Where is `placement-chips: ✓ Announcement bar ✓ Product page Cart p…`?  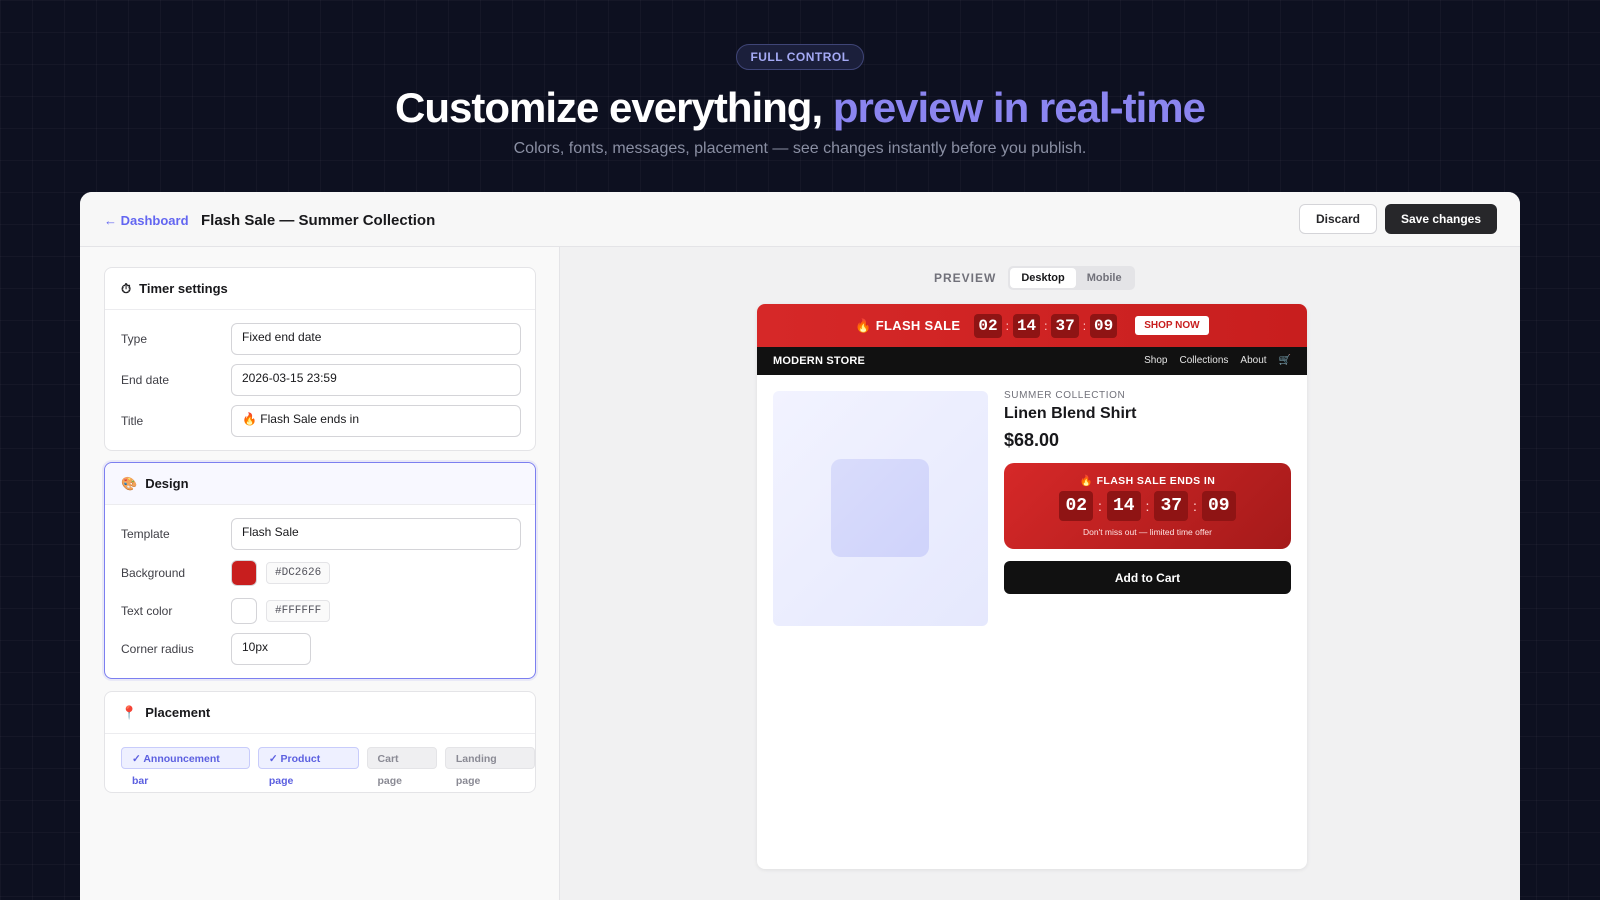
placement-chips: ✓ Announcement bar ✓ Product page Cart p… is located at coordinates (328, 767).